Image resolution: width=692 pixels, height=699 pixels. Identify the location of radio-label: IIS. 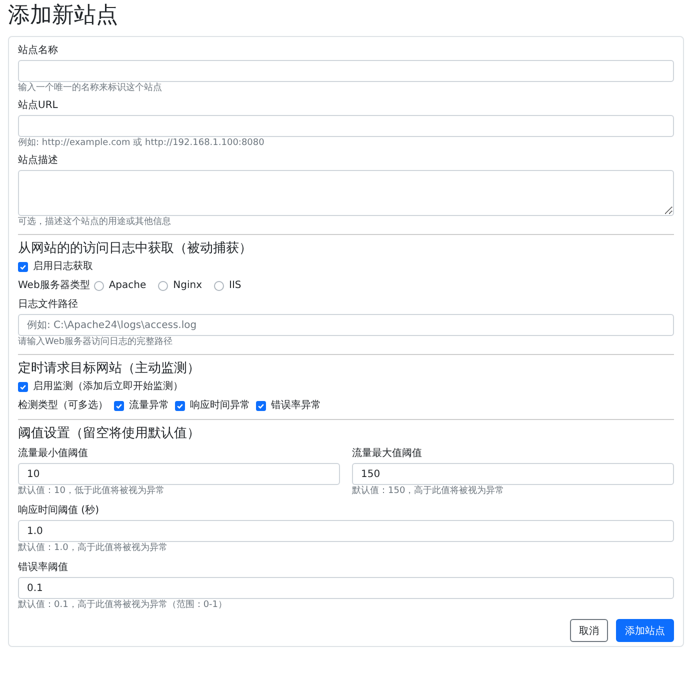
(235, 286).